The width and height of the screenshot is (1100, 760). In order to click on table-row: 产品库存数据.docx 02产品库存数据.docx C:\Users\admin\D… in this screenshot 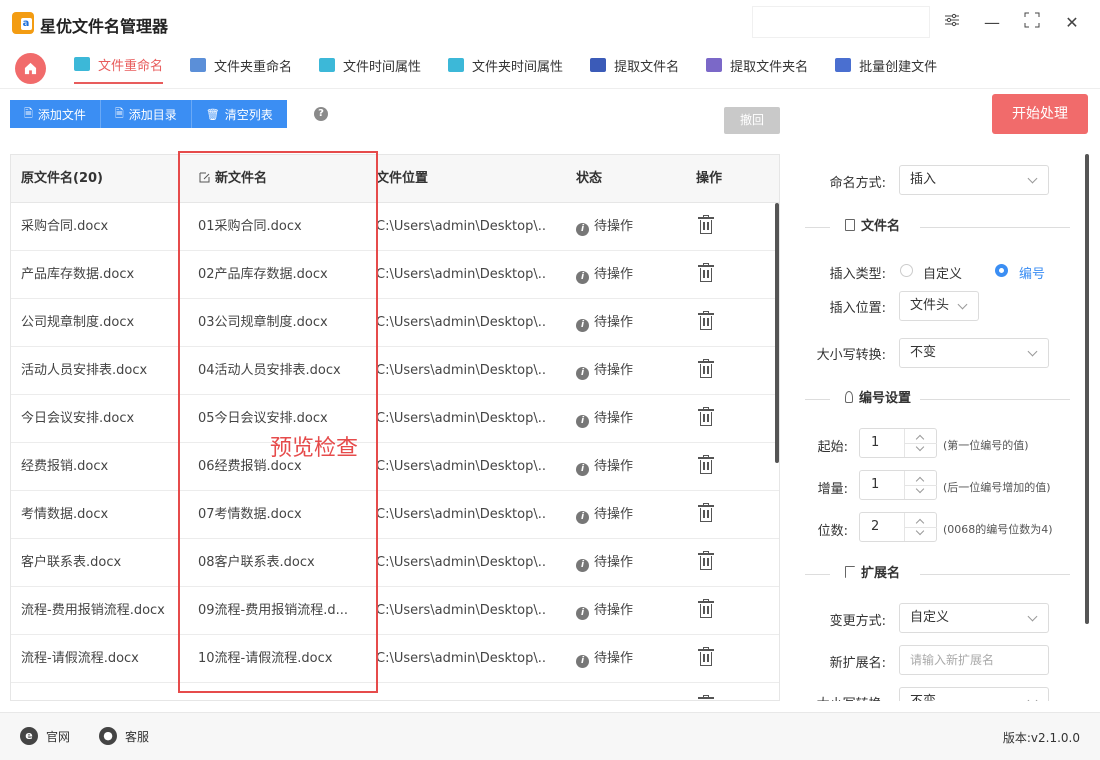, I will do `click(395, 275)`.